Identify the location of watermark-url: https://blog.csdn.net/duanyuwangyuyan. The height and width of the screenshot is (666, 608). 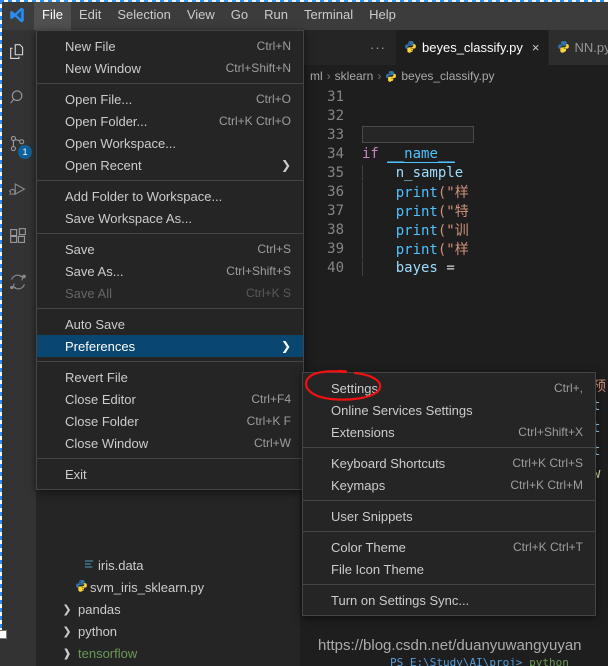
(450, 645).